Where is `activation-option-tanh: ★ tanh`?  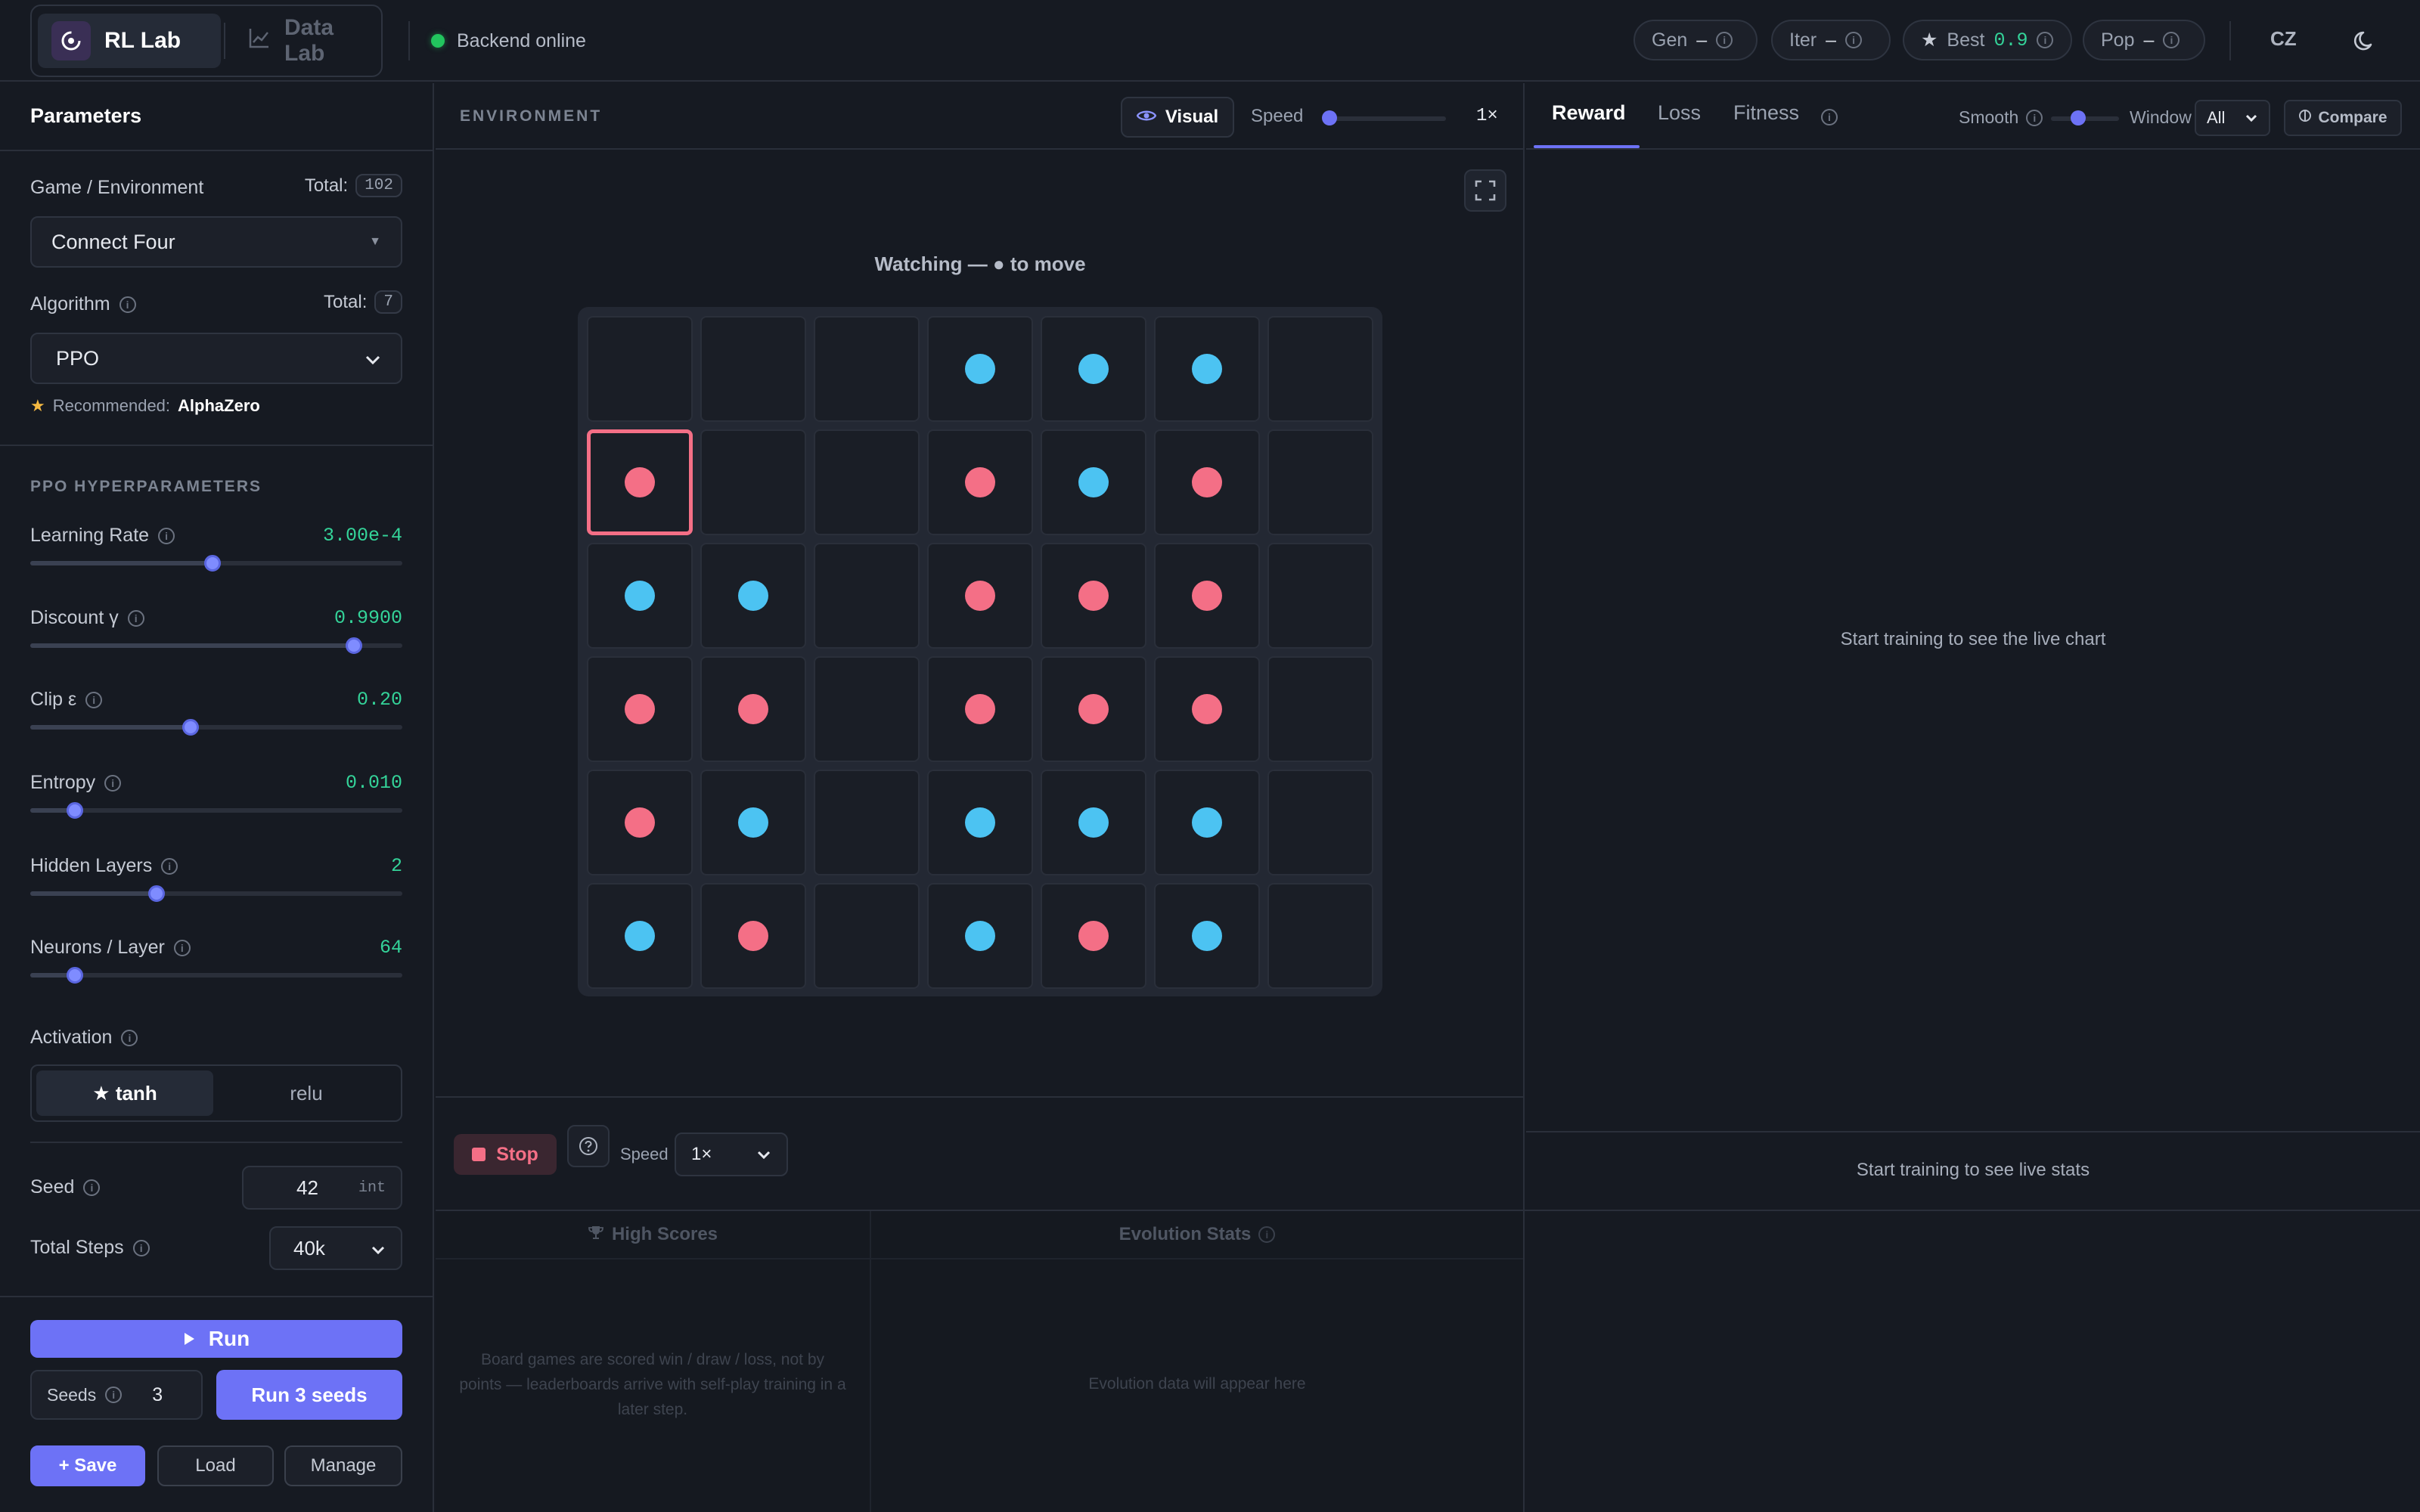 activation-option-tanh: ★ tanh is located at coordinates (124, 1093).